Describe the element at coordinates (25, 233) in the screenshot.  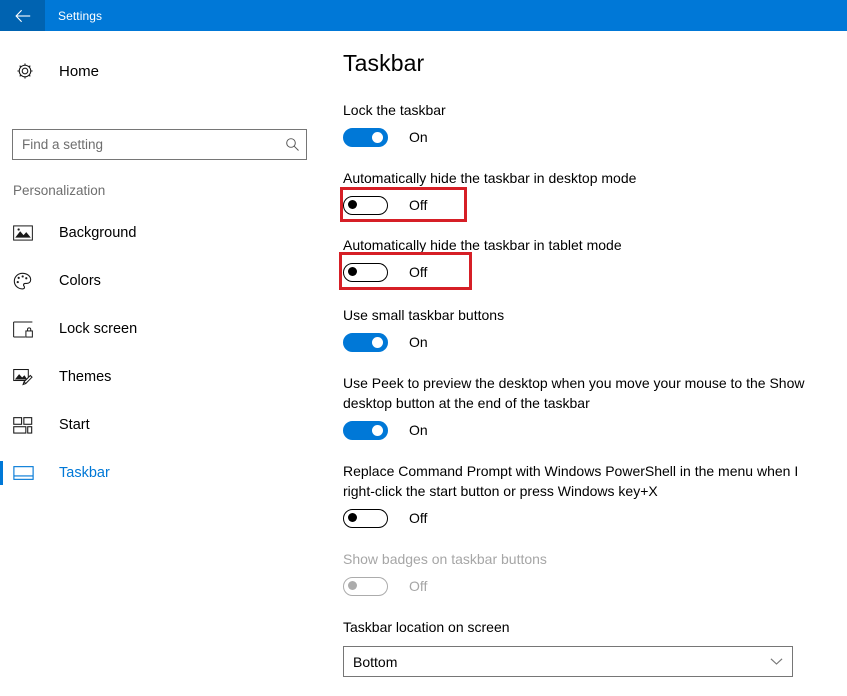
I see `image-icon` at that location.